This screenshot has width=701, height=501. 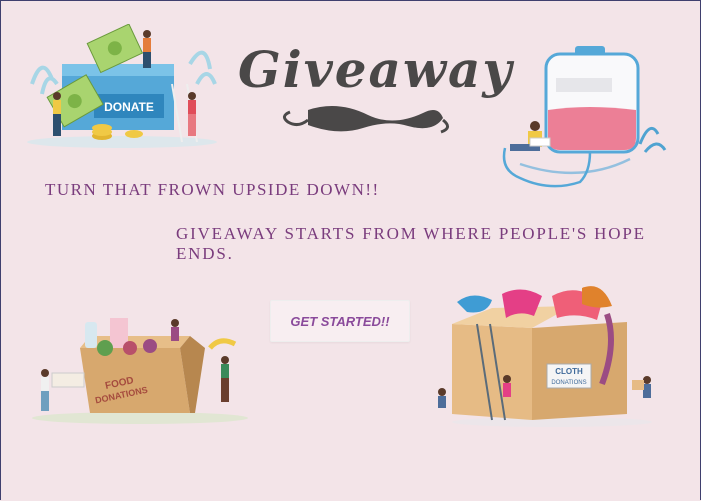 I want to click on giveaway-title: Giveaway, so click(x=376, y=90).